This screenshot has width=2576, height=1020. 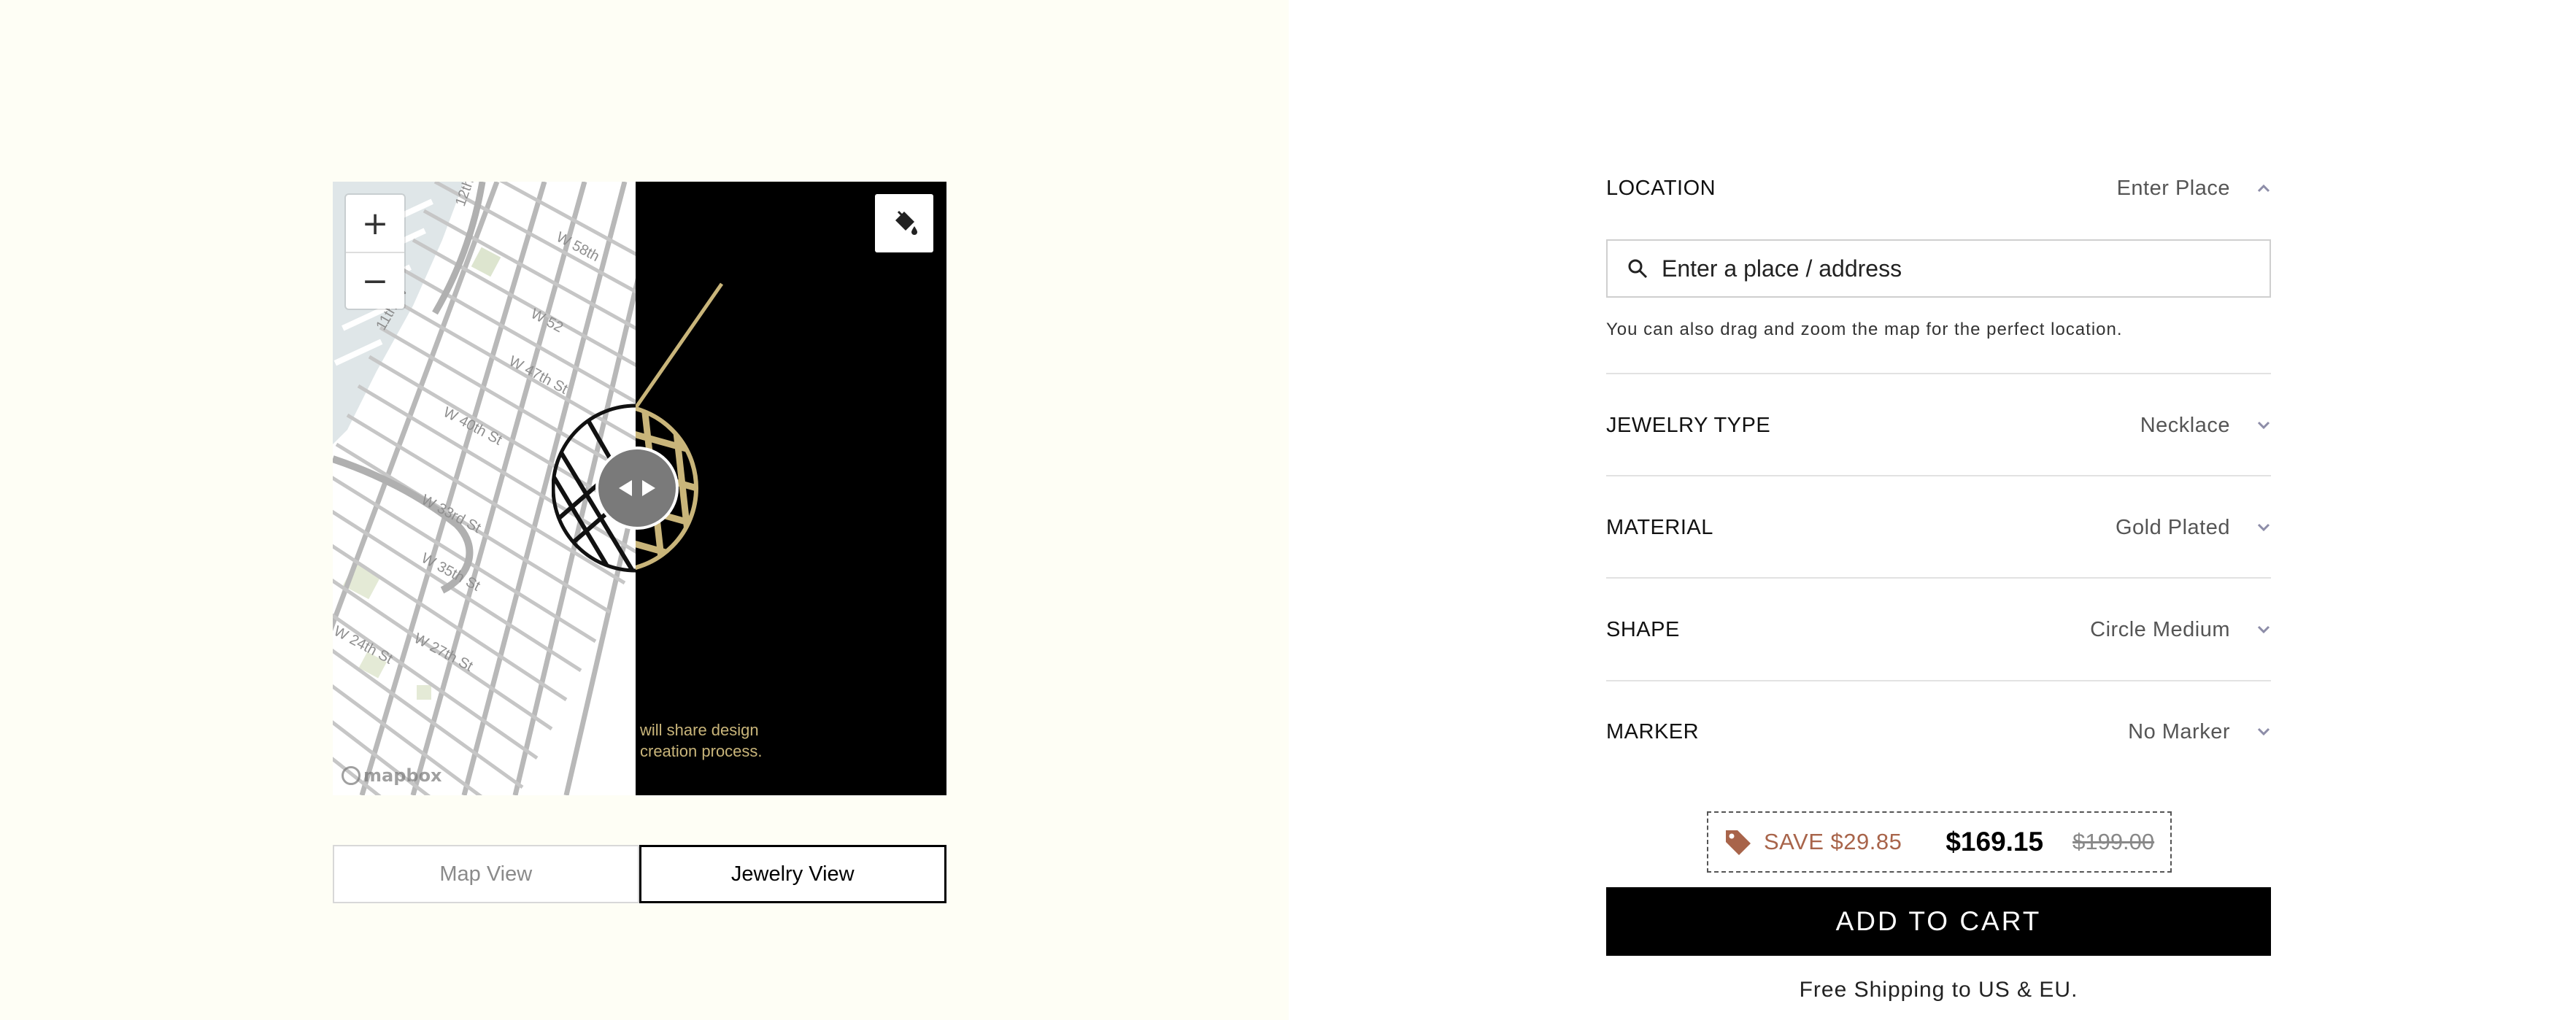 I want to click on necklace-render, so click(x=680, y=427).